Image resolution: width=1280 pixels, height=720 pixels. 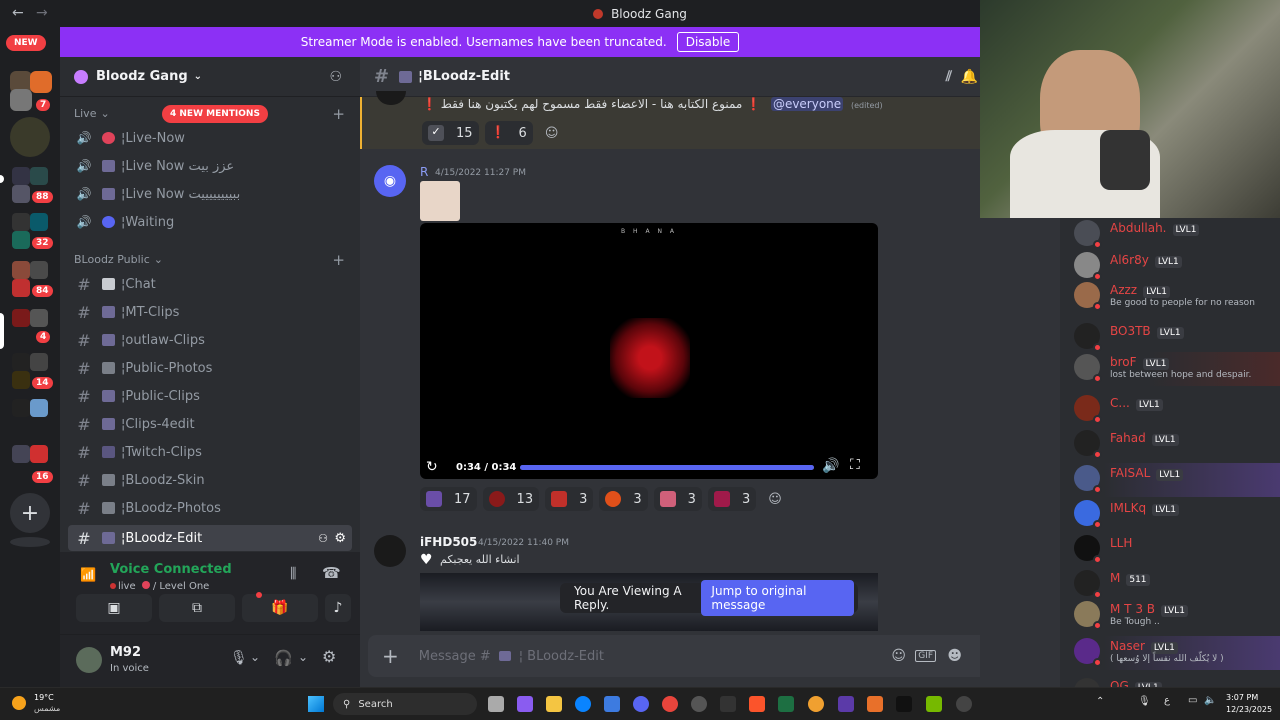 What do you see at coordinates (114, 608) in the screenshot?
I see `camera-off-button: ▣` at bounding box center [114, 608].